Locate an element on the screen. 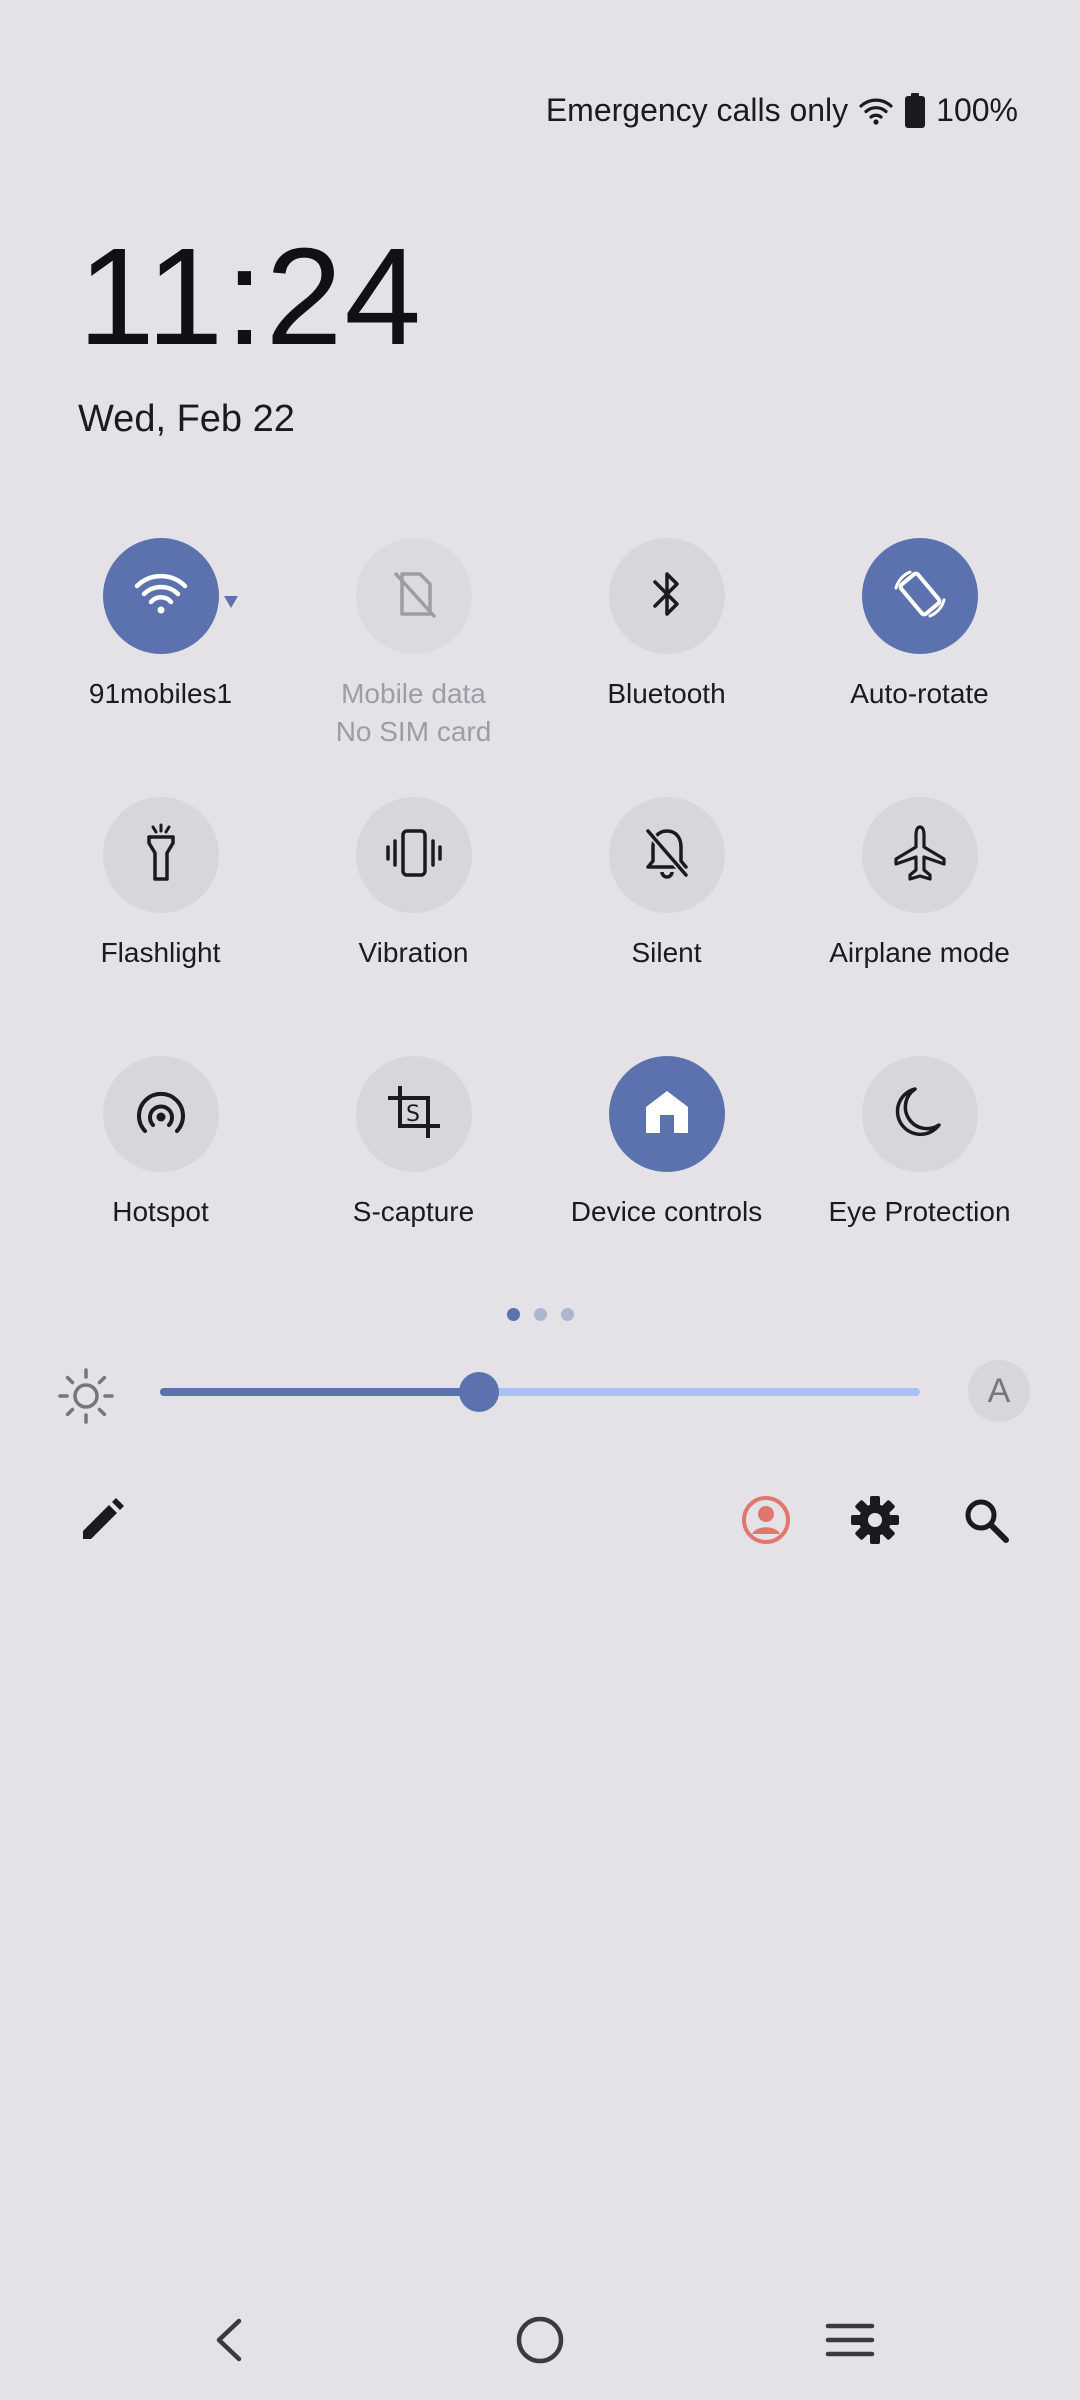 The height and width of the screenshot is (2400, 1080). svg-text: S is located at coordinates (413, 1114).